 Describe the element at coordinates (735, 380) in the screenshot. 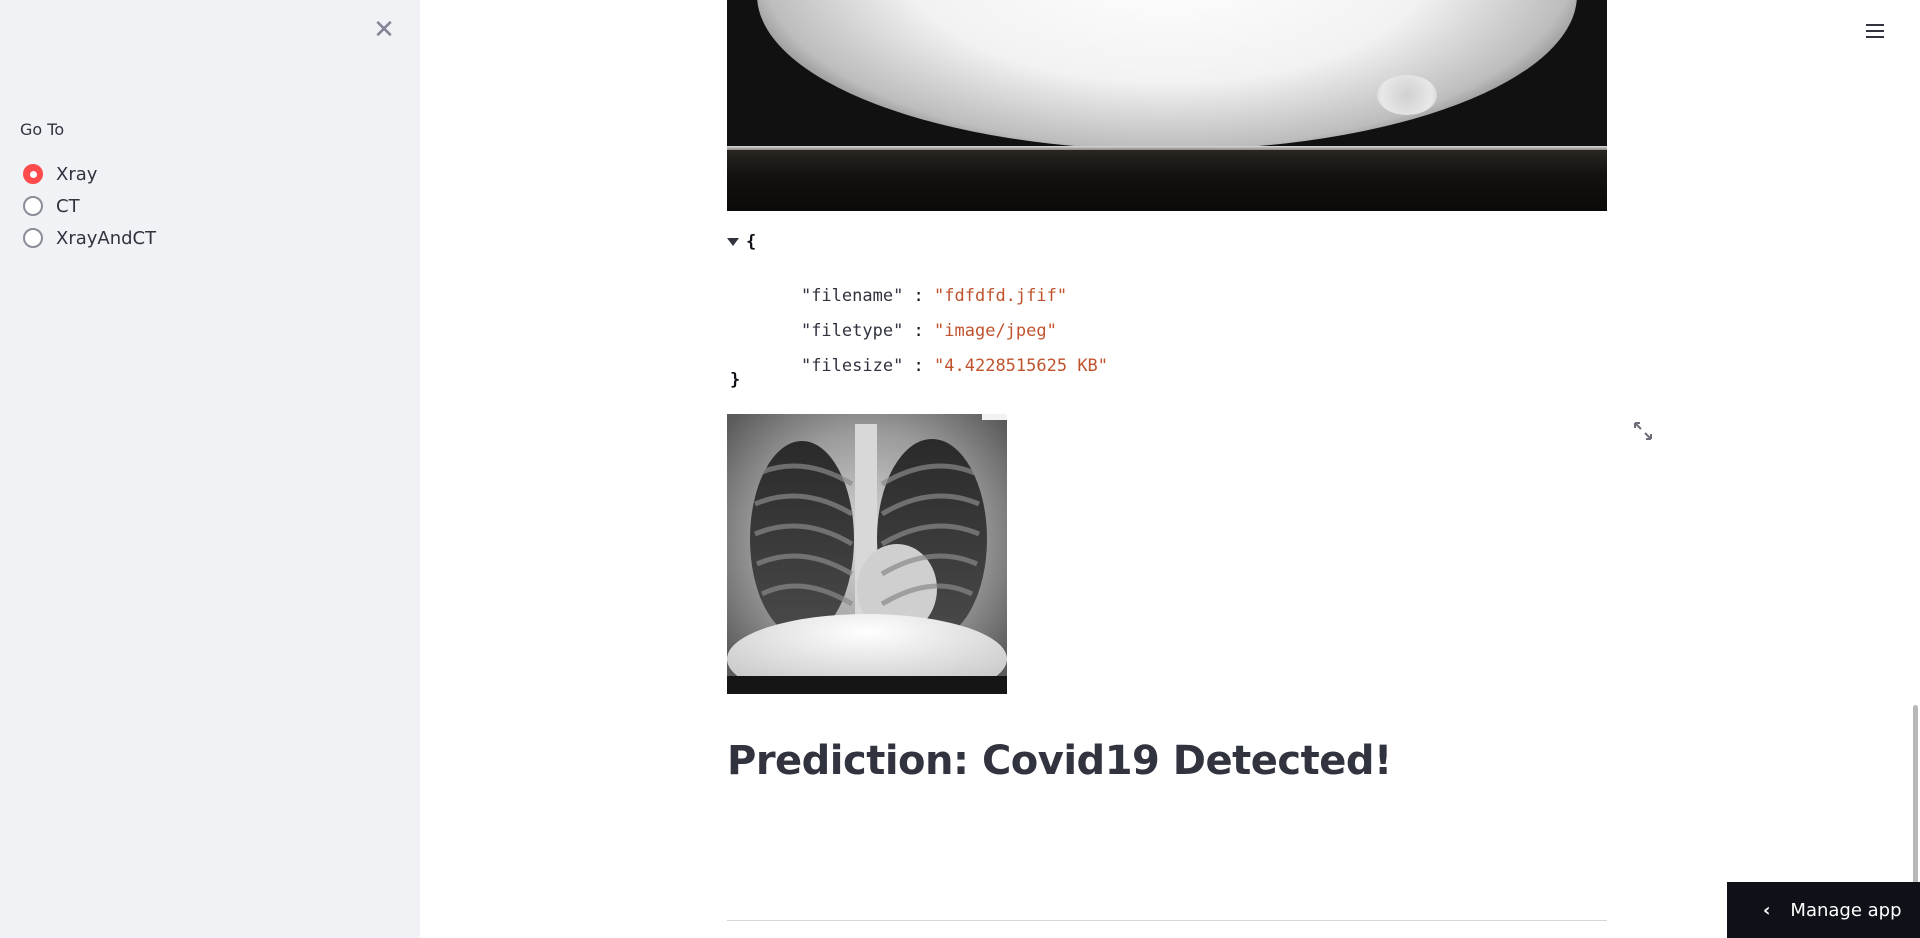

I see `json-brace-close: }` at that location.